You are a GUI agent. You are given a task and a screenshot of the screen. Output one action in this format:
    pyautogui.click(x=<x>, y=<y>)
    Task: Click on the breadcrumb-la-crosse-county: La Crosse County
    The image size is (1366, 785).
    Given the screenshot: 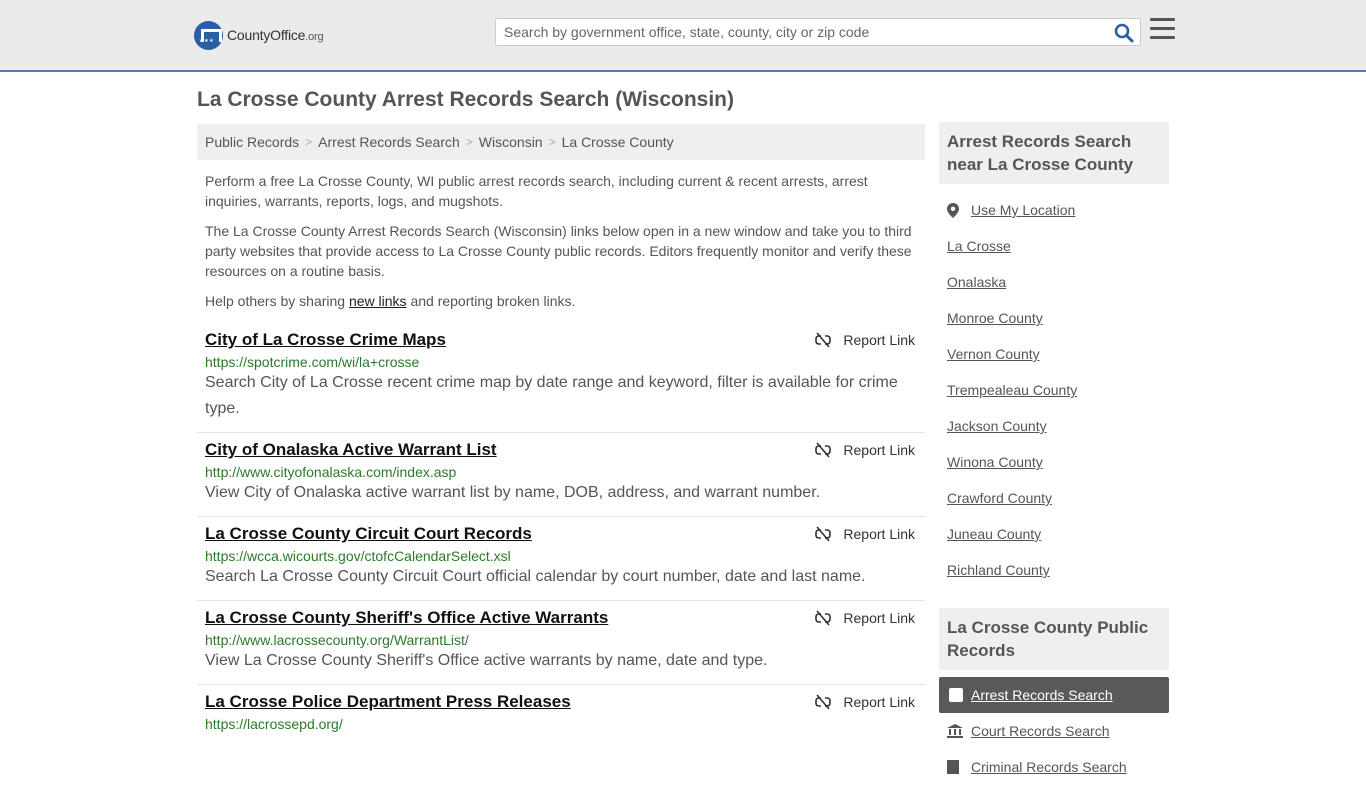 What is the action you would take?
    pyautogui.click(x=618, y=142)
    